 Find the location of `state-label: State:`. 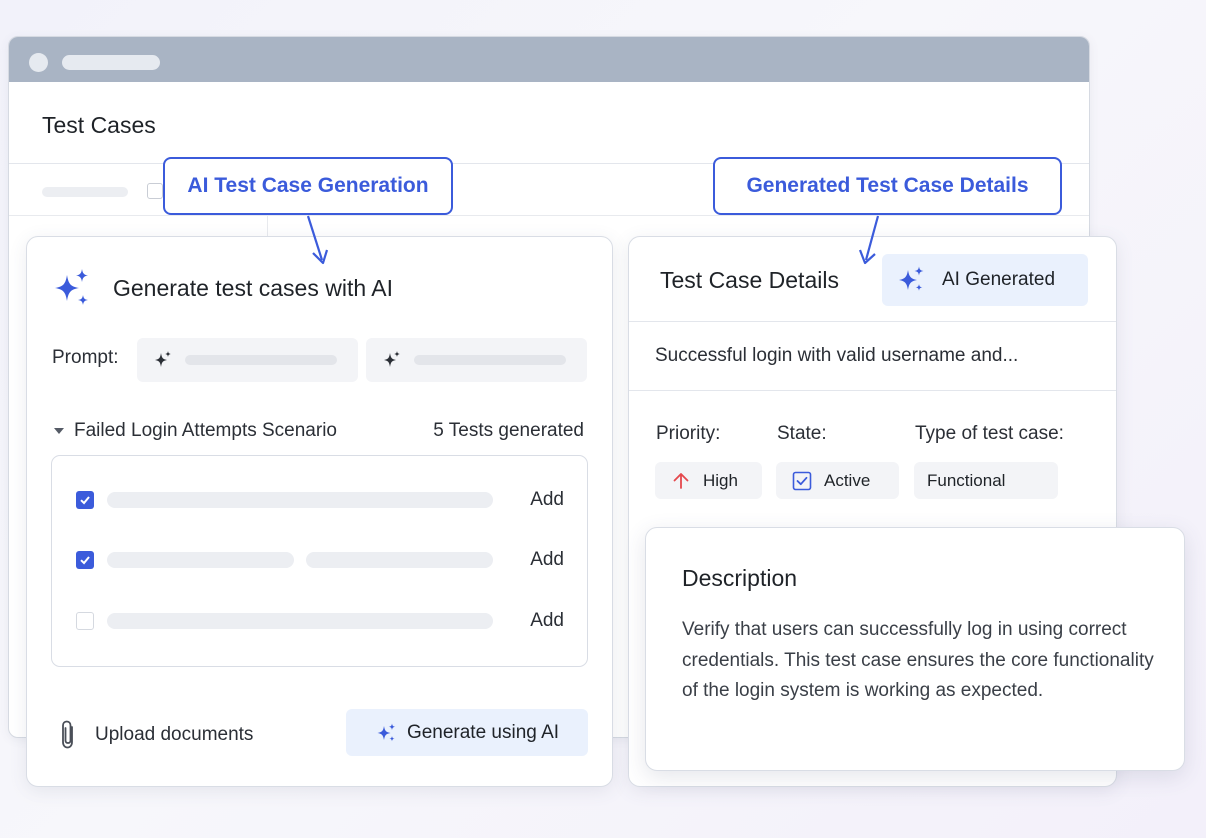

state-label: State: is located at coordinates (802, 433).